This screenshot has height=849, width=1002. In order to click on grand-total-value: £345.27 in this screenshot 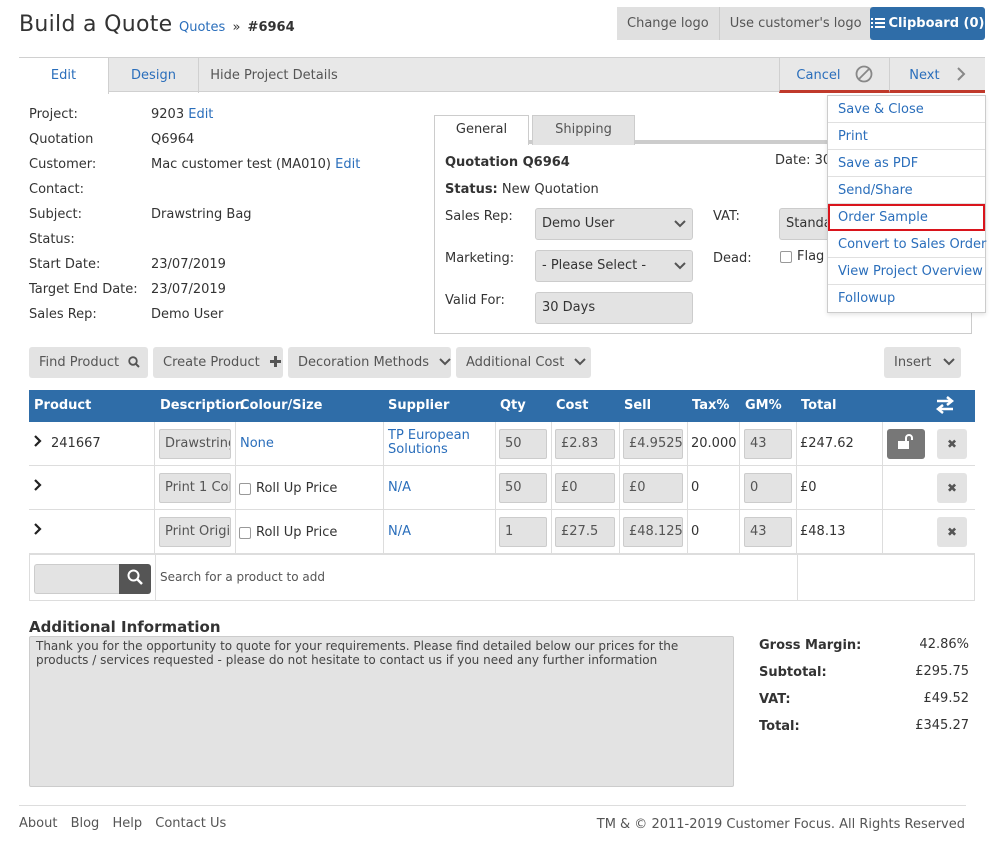, I will do `click(942, 725)`.